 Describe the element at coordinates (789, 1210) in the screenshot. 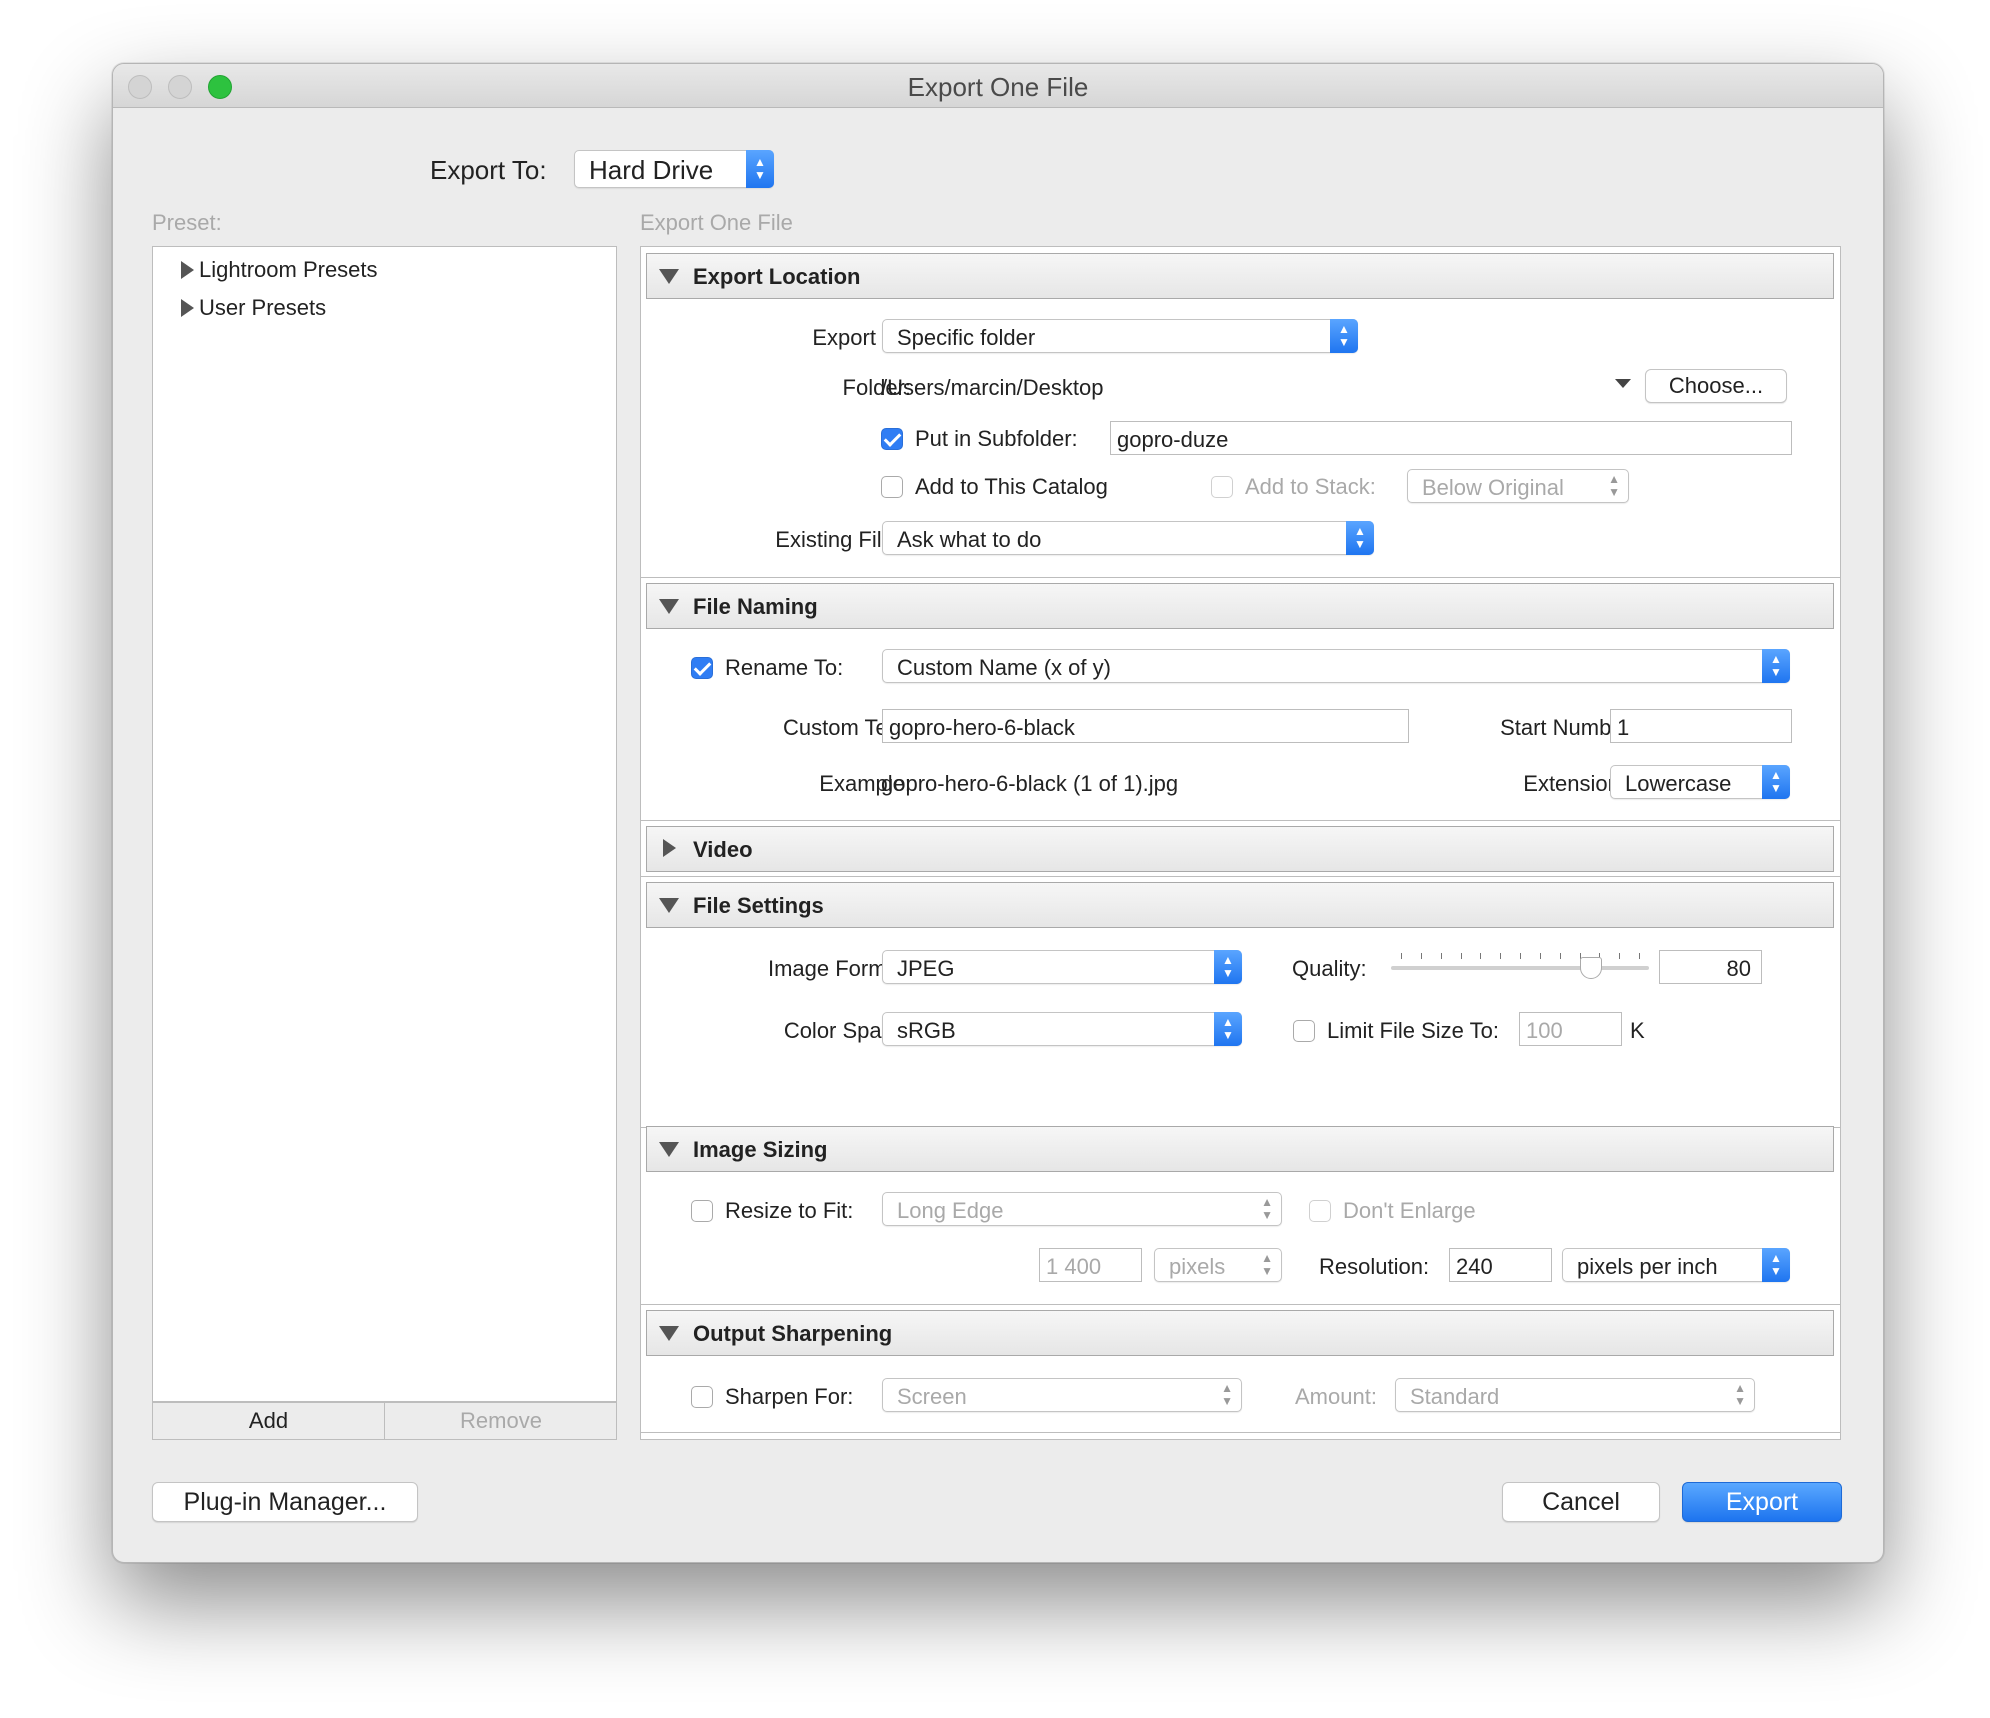

I see `resize-to-fit-label: Resize to Fit:` at that location.